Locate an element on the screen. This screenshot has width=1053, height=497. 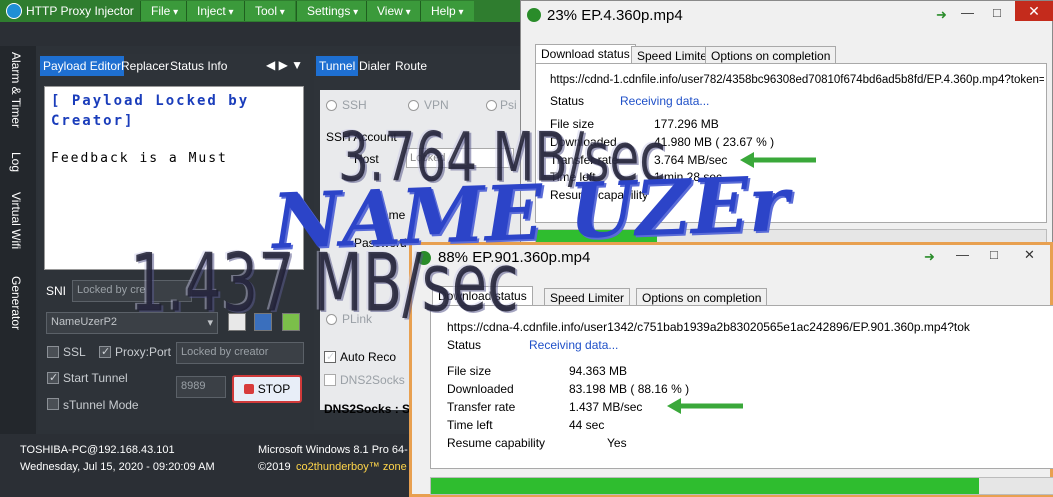
radio-vpn-label: VPN is located at coordinates (436, 105).